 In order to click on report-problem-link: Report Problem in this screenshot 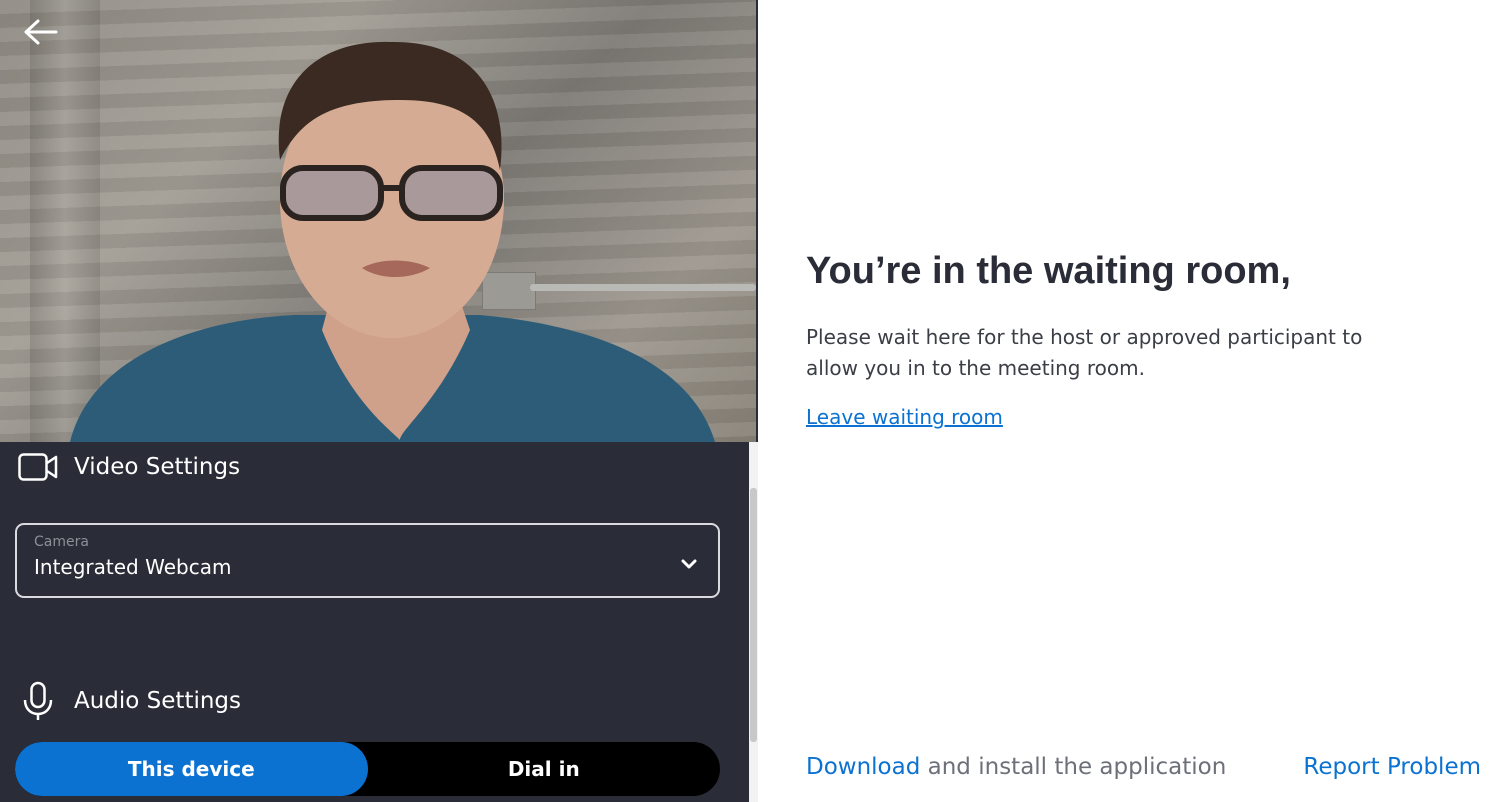, I will do `click(1392, 767)`.